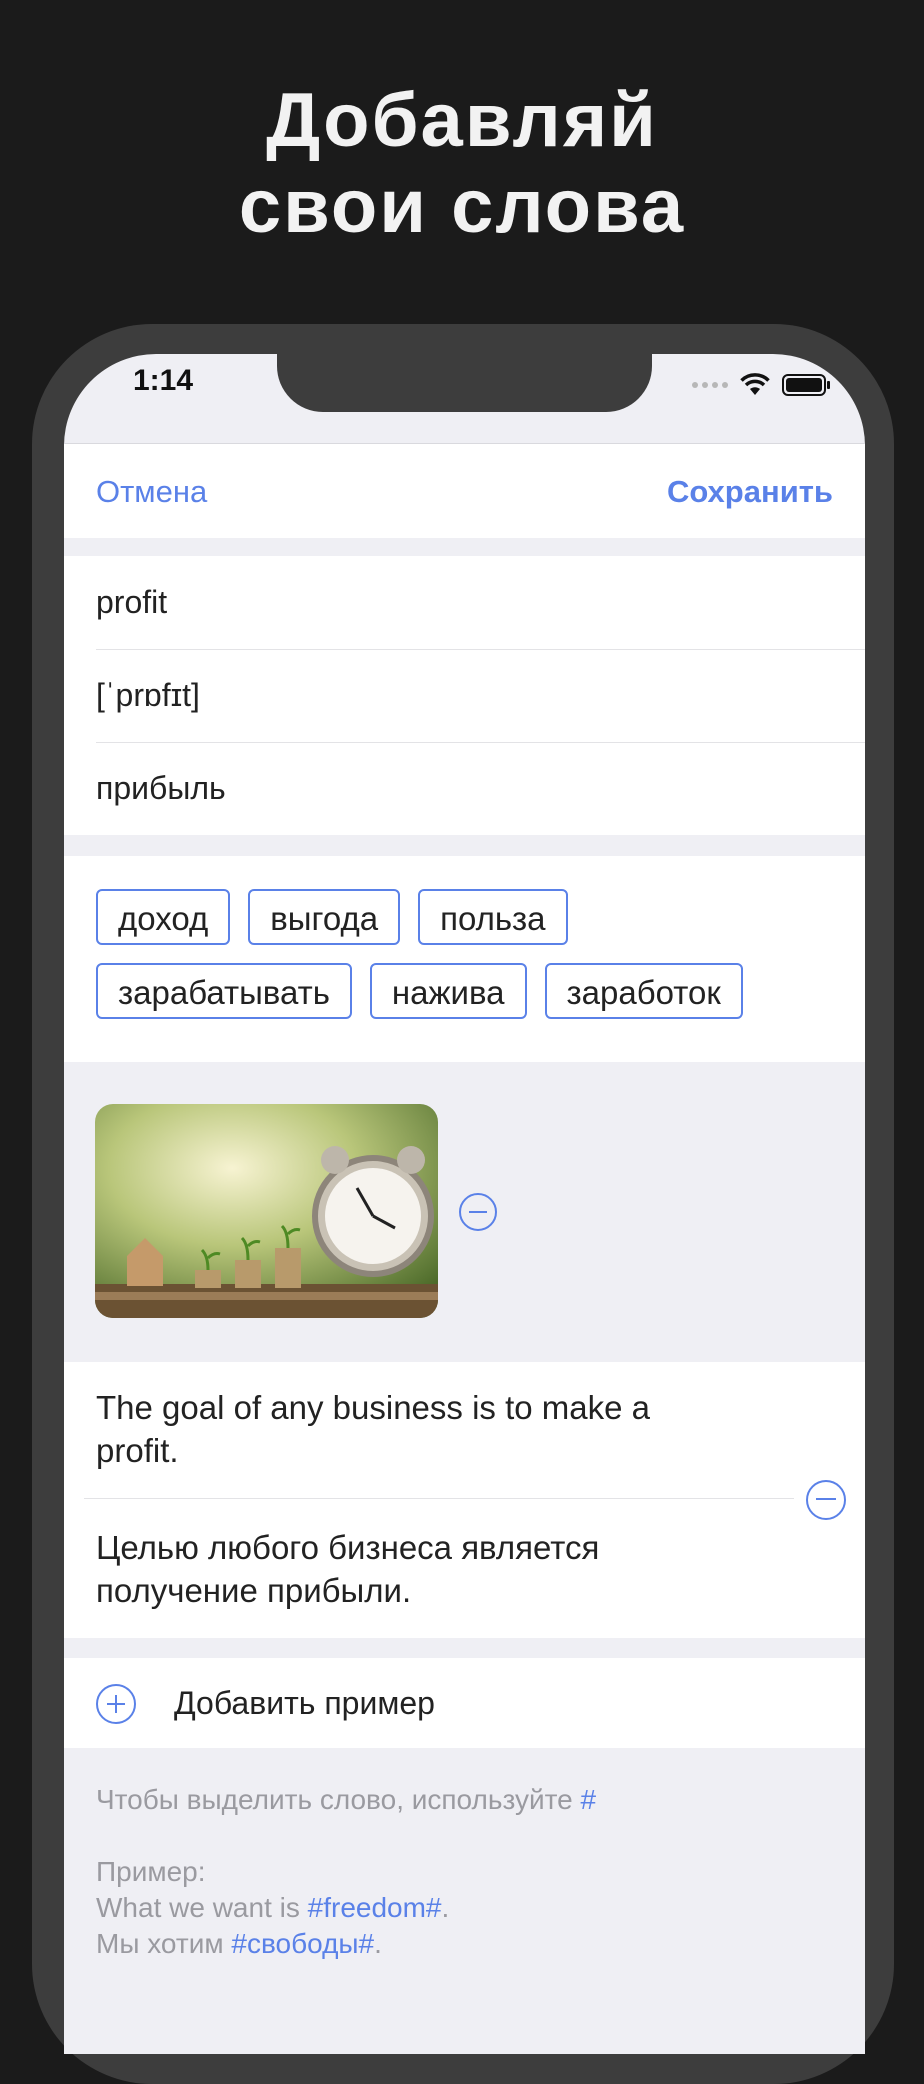 The width and height of the screenshot is (924, 2084). Describe the element at coordinates (464, 490) in the screenshot. I see `navigation-bar: Отмена Сохранить` at that location.